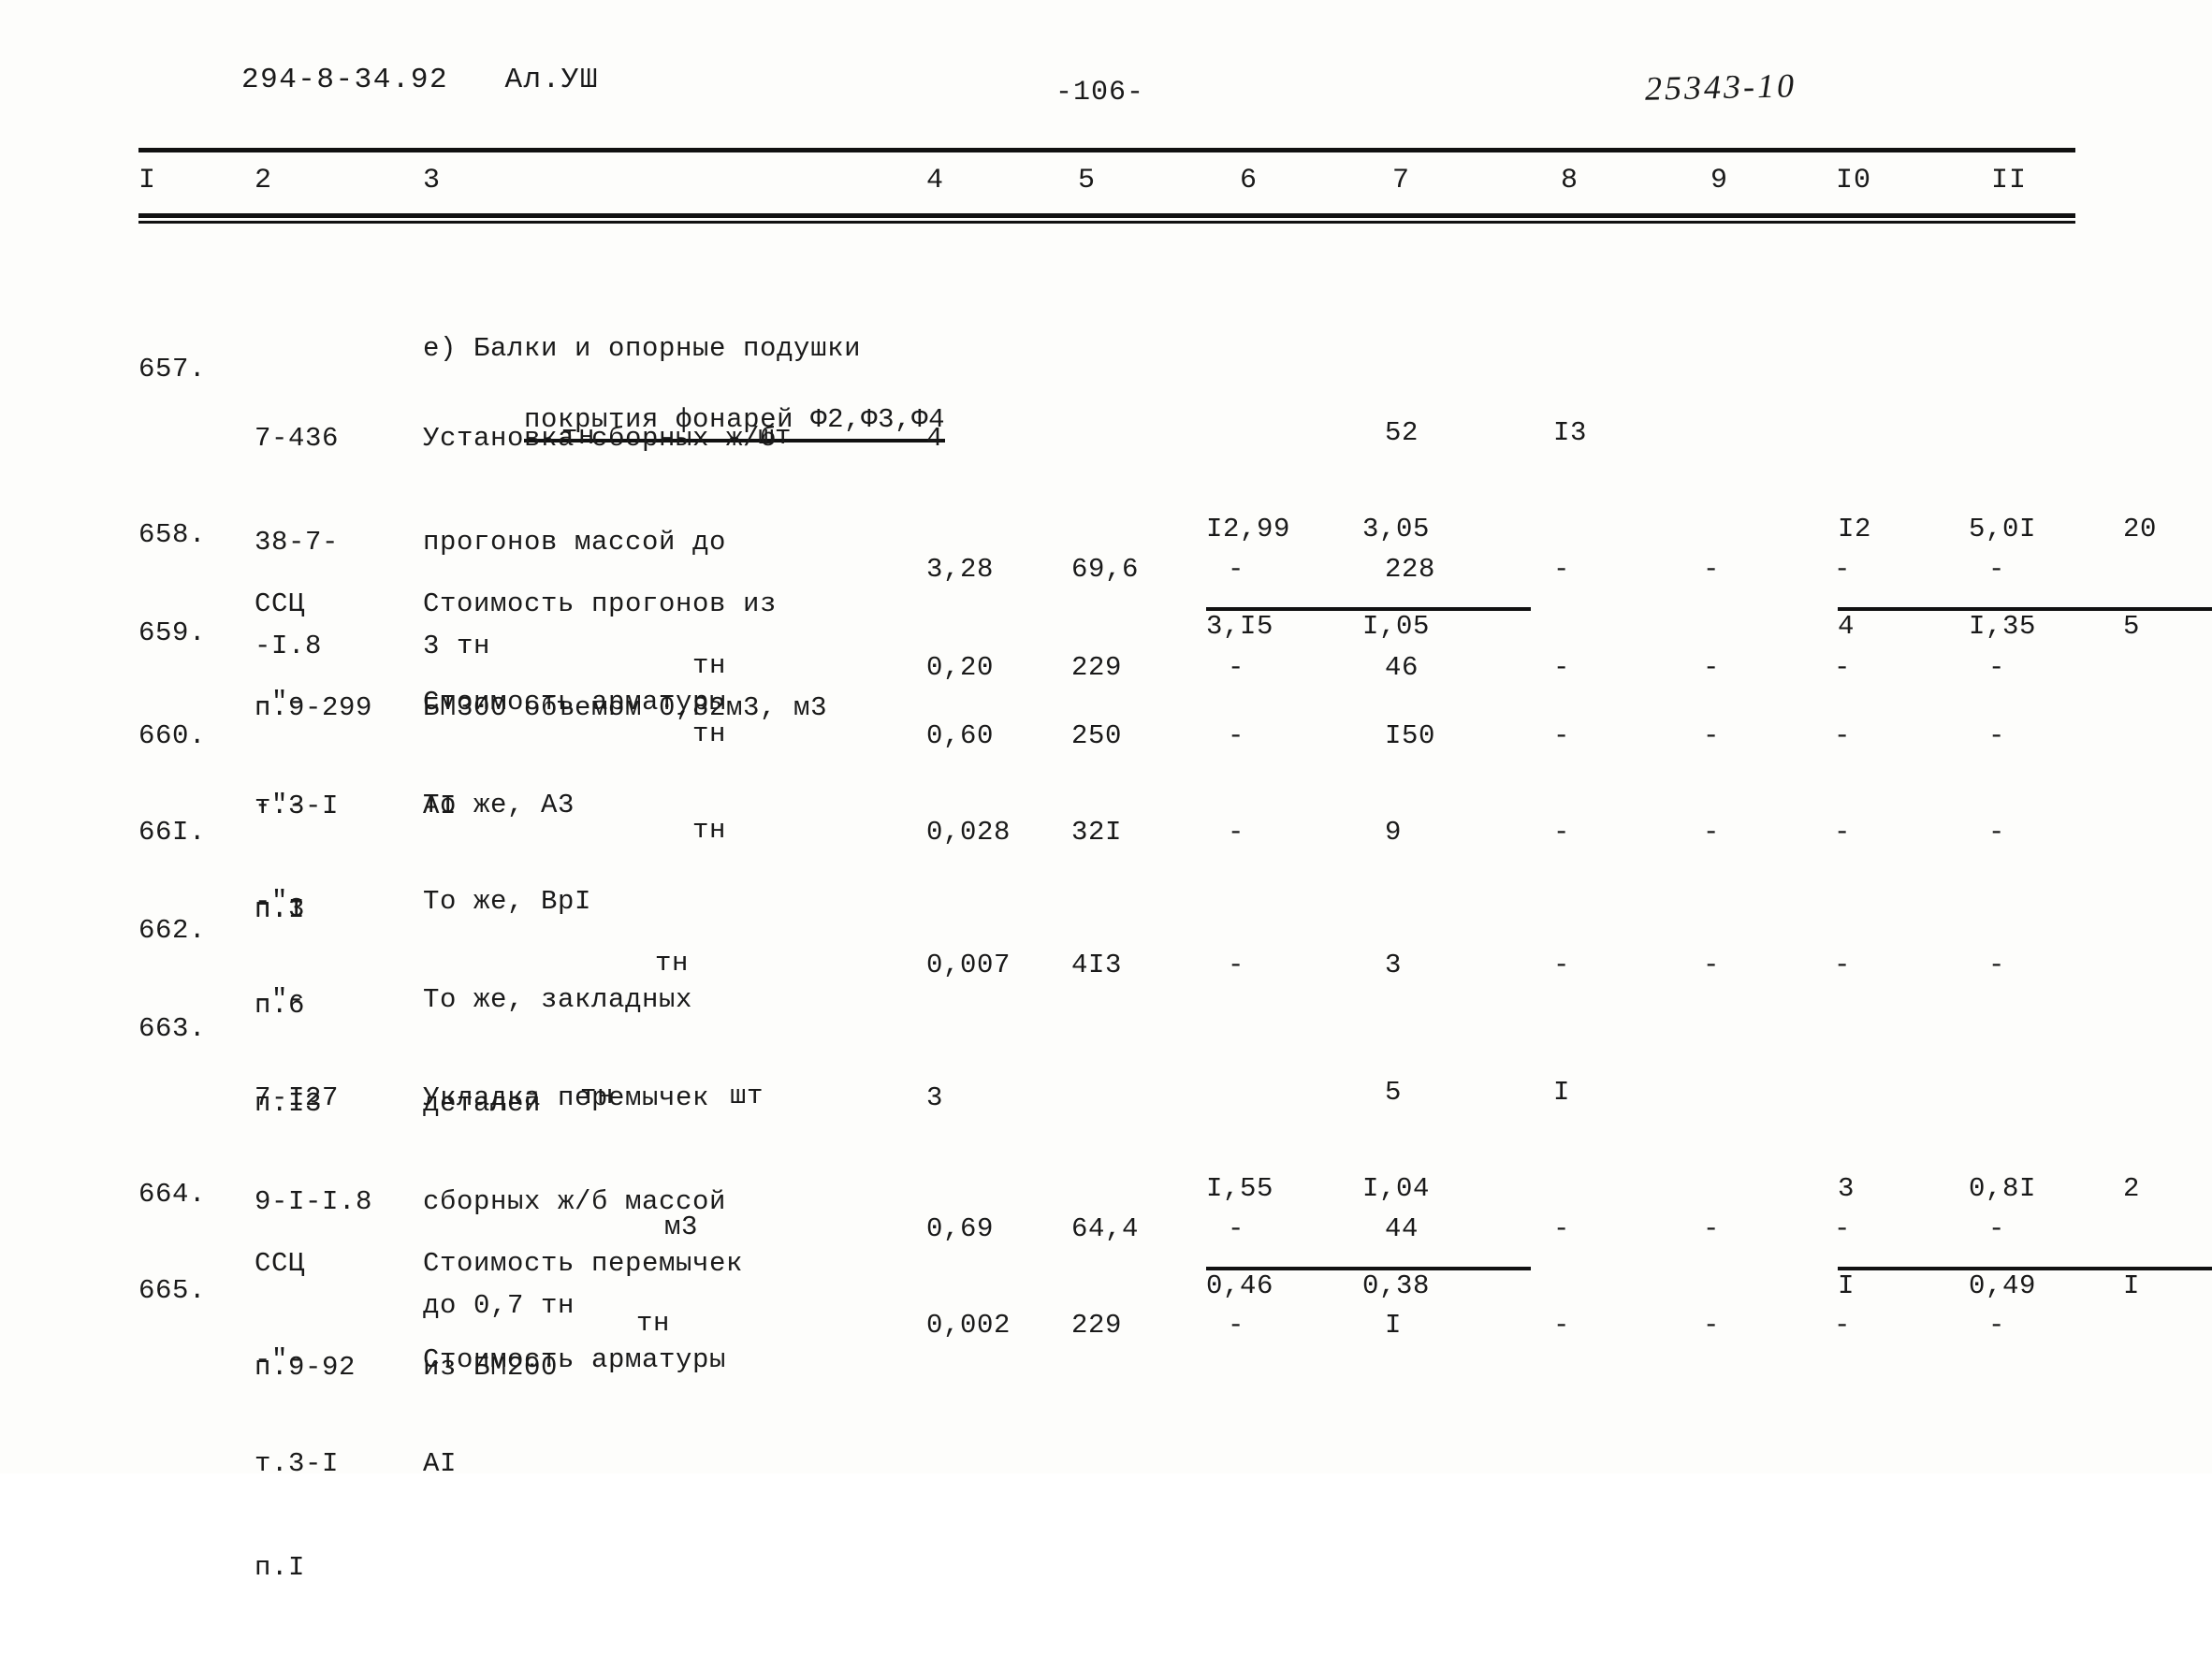 The width and height of the screenshot is (2212, 1654). I want to click on row-number: 660., so click(172, 735).